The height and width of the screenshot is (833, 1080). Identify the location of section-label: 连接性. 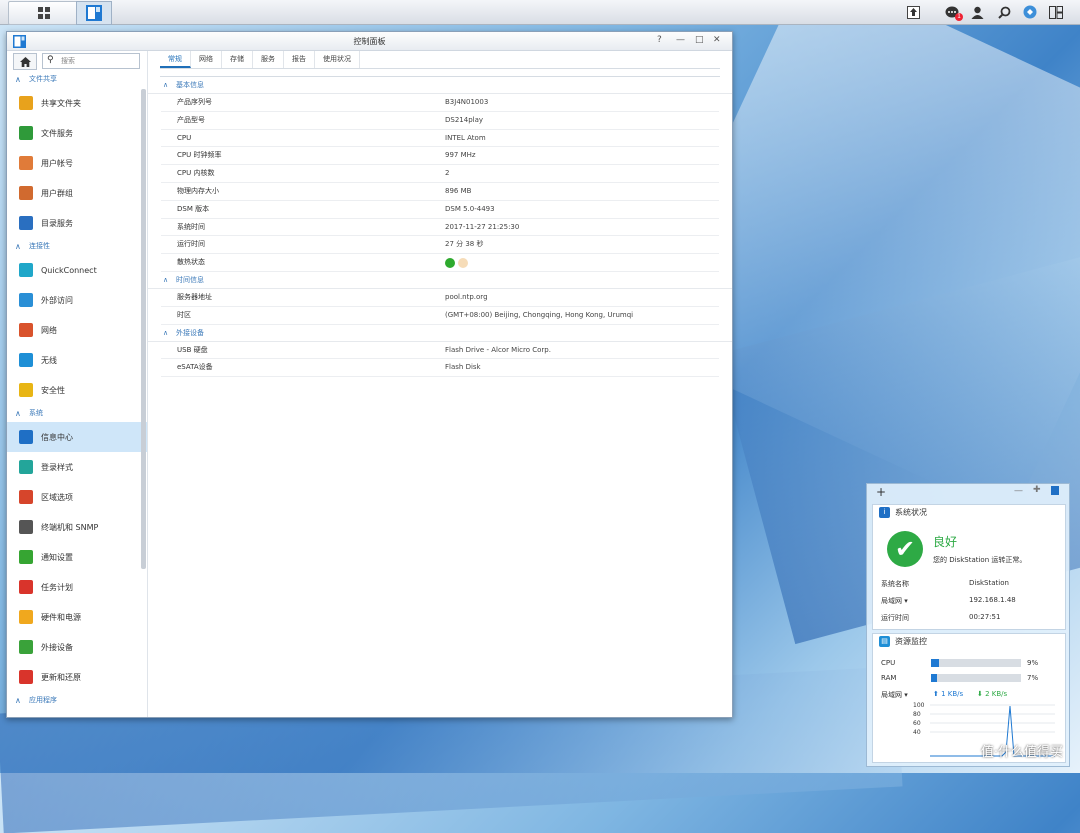
(39, 246).